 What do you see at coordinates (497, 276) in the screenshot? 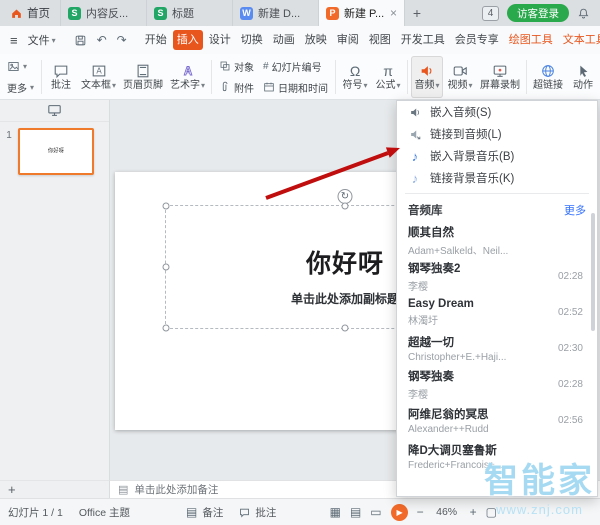
I see `audio-track-row: 钢琴独奏2 李樱 02:28` at bounding box center [497, 276].